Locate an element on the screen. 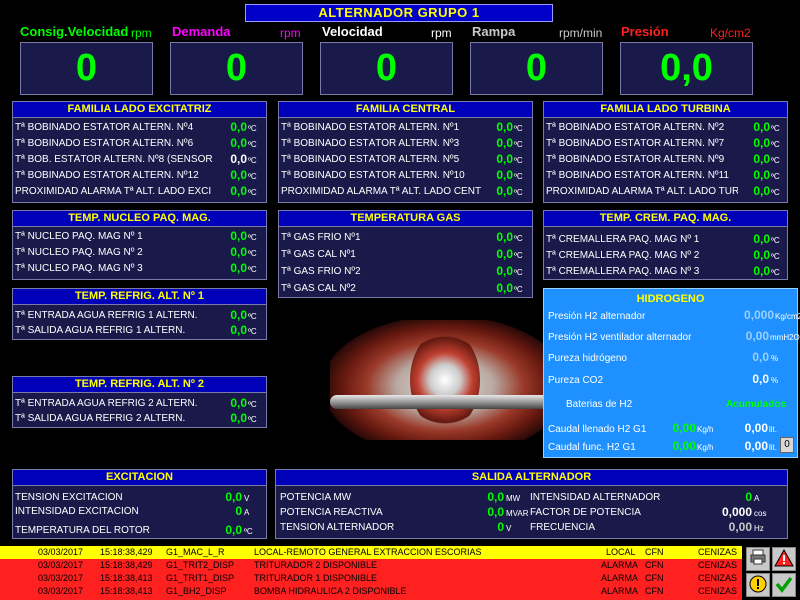 The width and height of the screenshot is (800, 600). alarm-time: 15:18:38,429 is located at coordinates (126, 552).